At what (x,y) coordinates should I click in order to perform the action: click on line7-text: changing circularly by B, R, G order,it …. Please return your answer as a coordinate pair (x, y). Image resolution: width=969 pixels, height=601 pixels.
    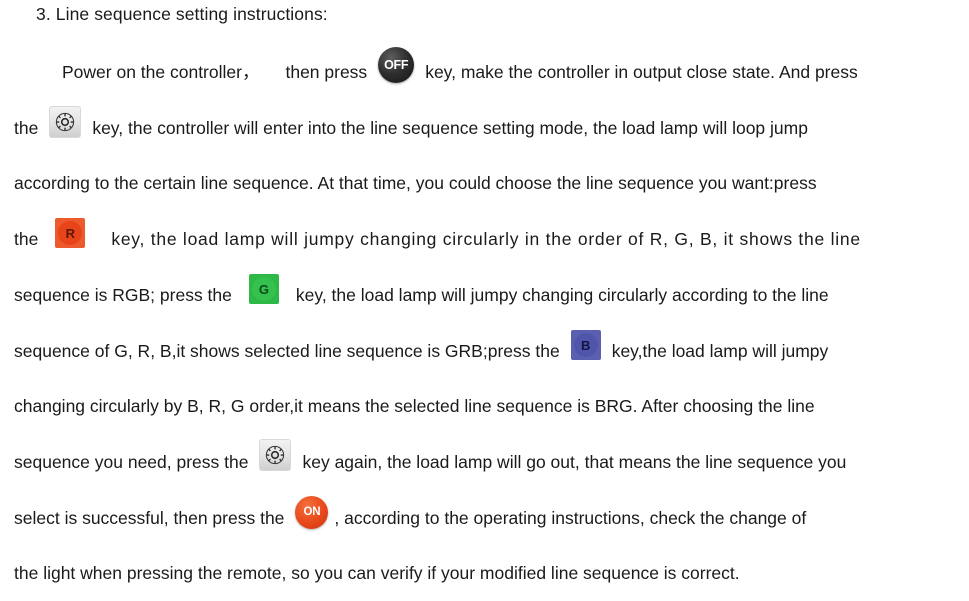
    Looking at the image, I should click on (414, 406).